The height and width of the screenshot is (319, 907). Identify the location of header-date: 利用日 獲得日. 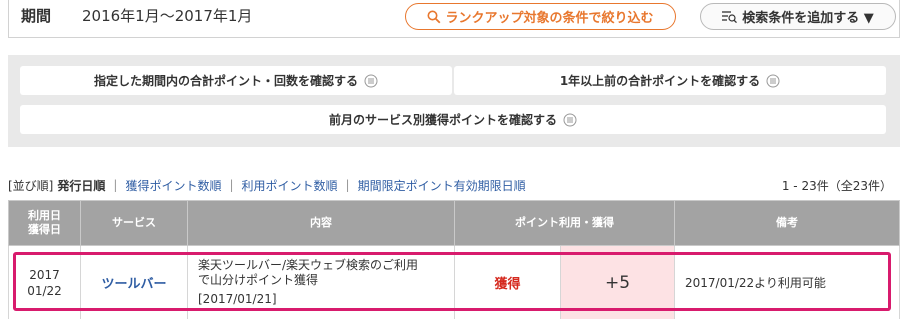
(44, 223).